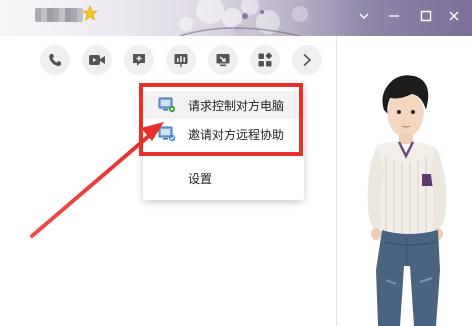 This screenshot has width=472, height=326. What do you see at coordinates (407, 200) in the screenshot?
I see `qq-show-avatar` at bounding box center [407, 200].